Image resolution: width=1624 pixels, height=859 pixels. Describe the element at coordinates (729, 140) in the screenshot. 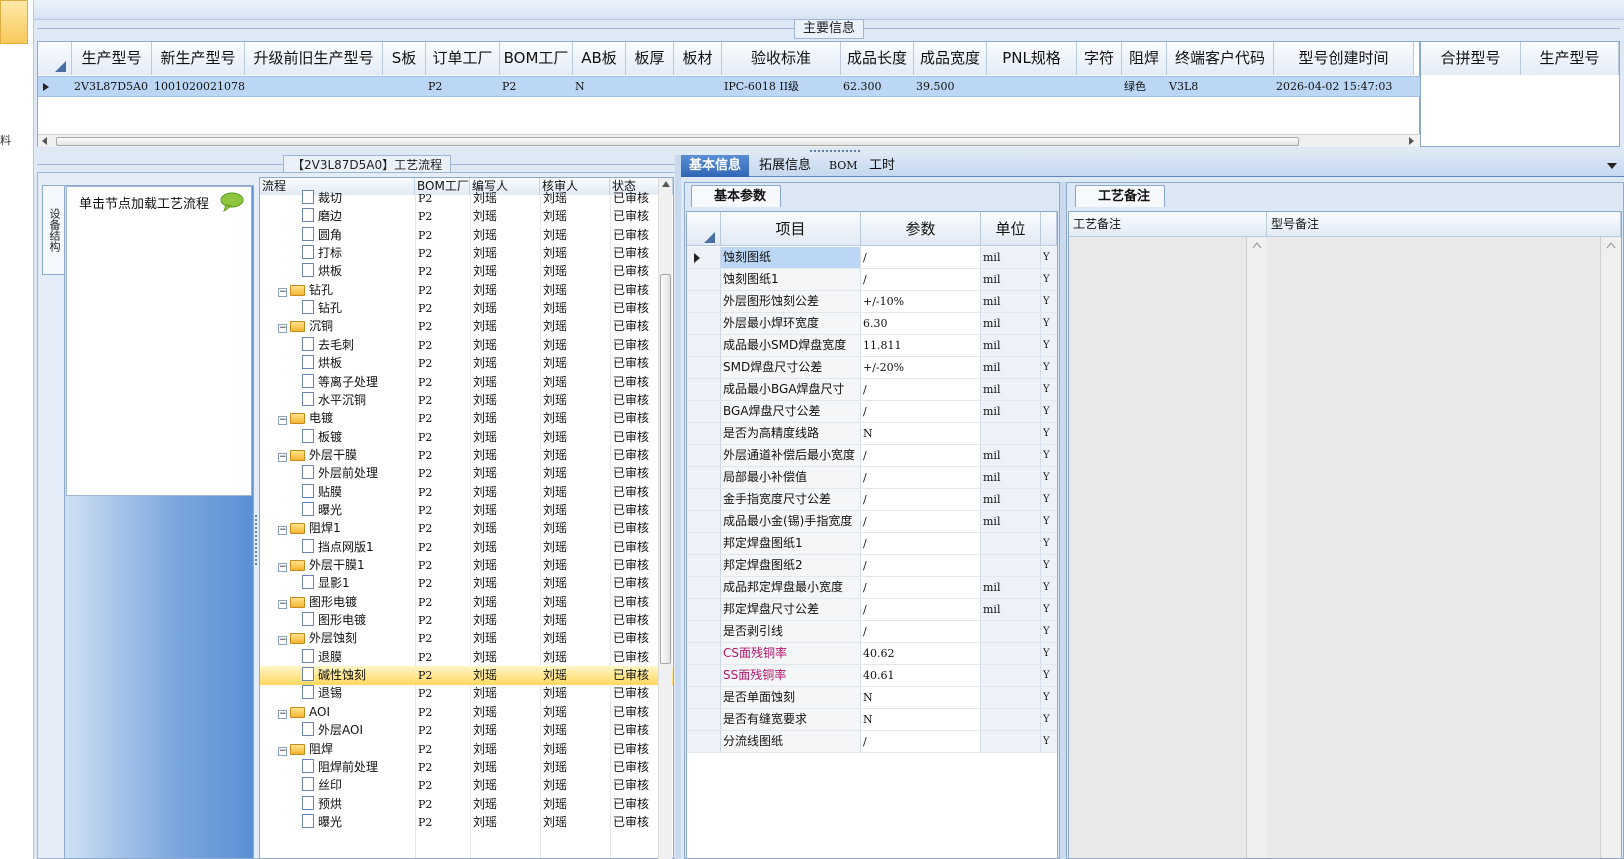

I see `main-info-hscrollbar` at that location.